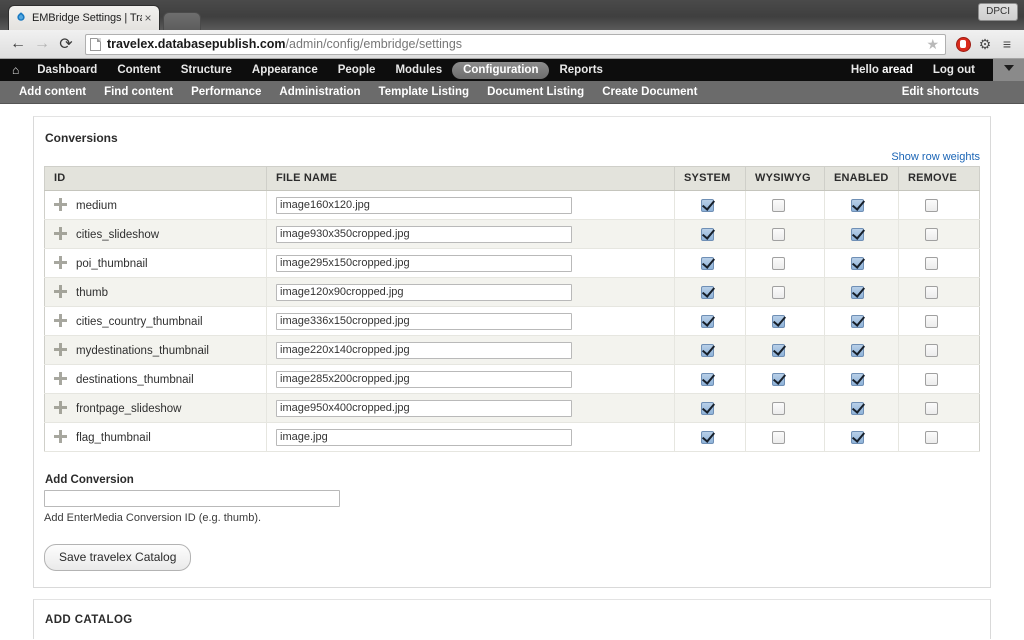  What do you see at coordinates (319, 92) in the screenshot?
I see `shortcut-administration: Administration` at bounding box center [319, 92].